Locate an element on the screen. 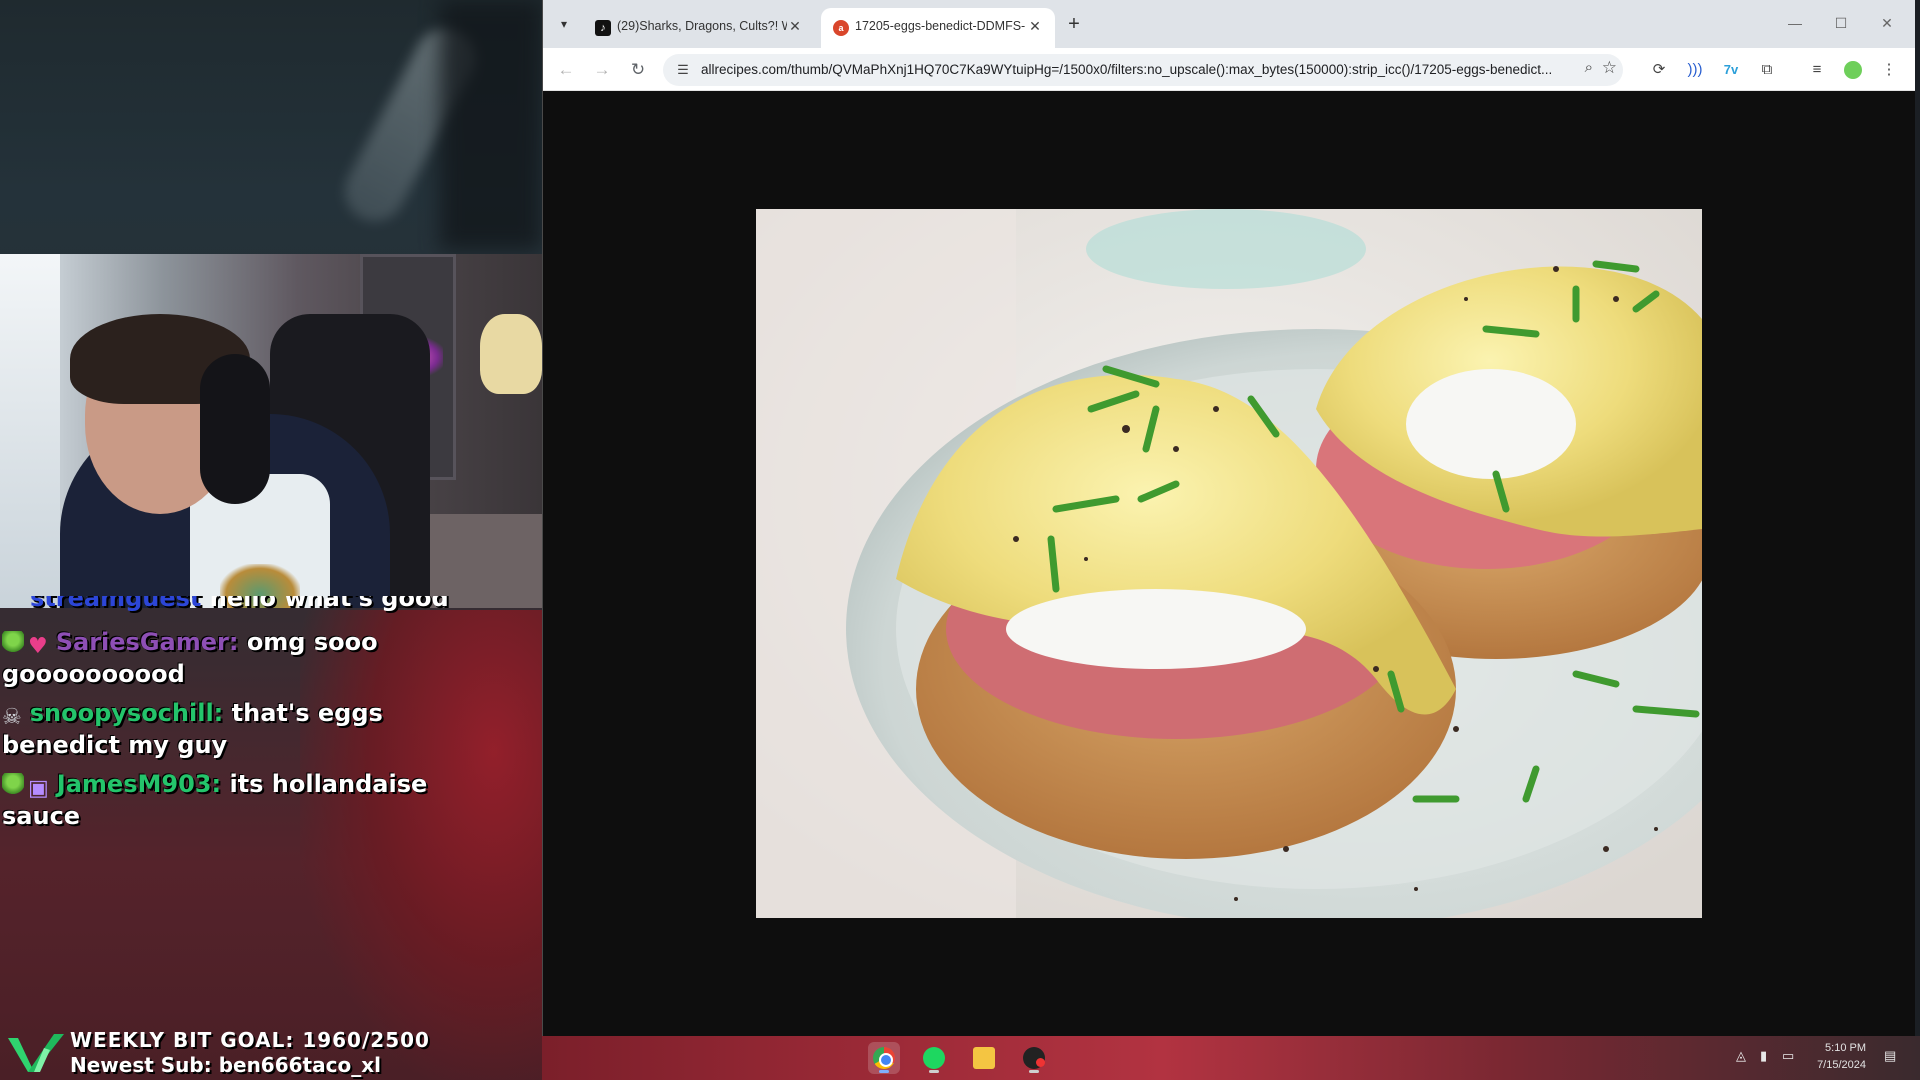 The image size is (1920, 1080). chat-message-partial: streamguest hello what's good is located at coordinates (239, 604).